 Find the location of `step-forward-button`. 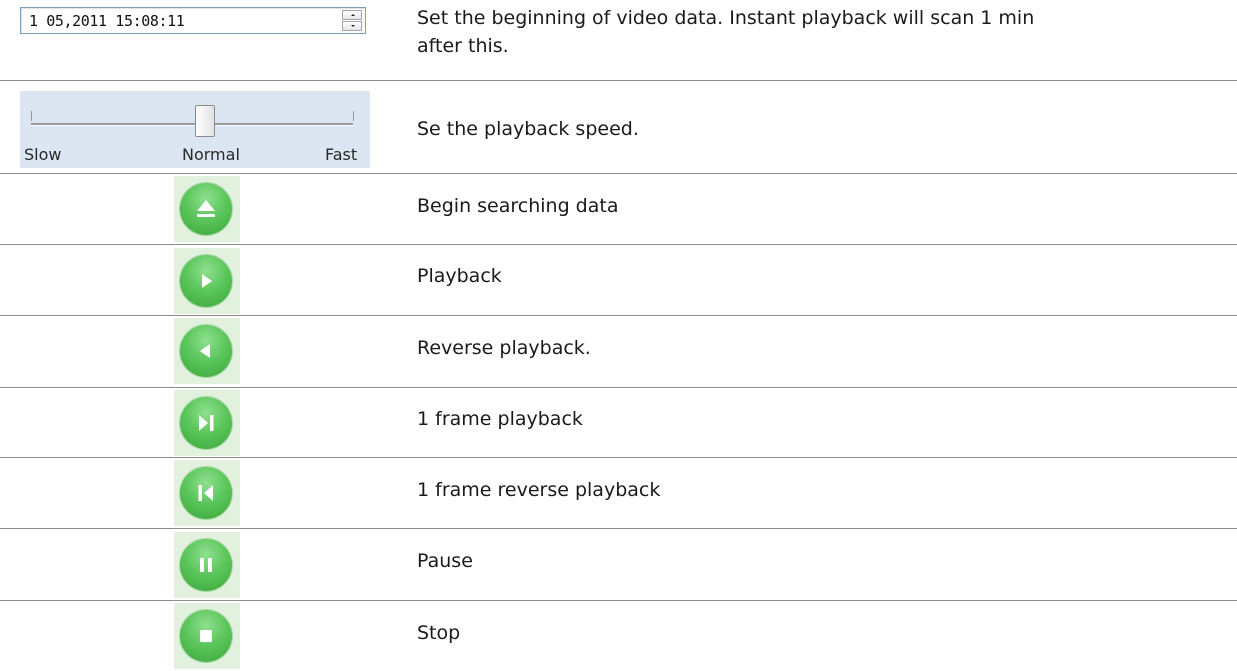

step-forward-button is located at coordinates (207, 423).